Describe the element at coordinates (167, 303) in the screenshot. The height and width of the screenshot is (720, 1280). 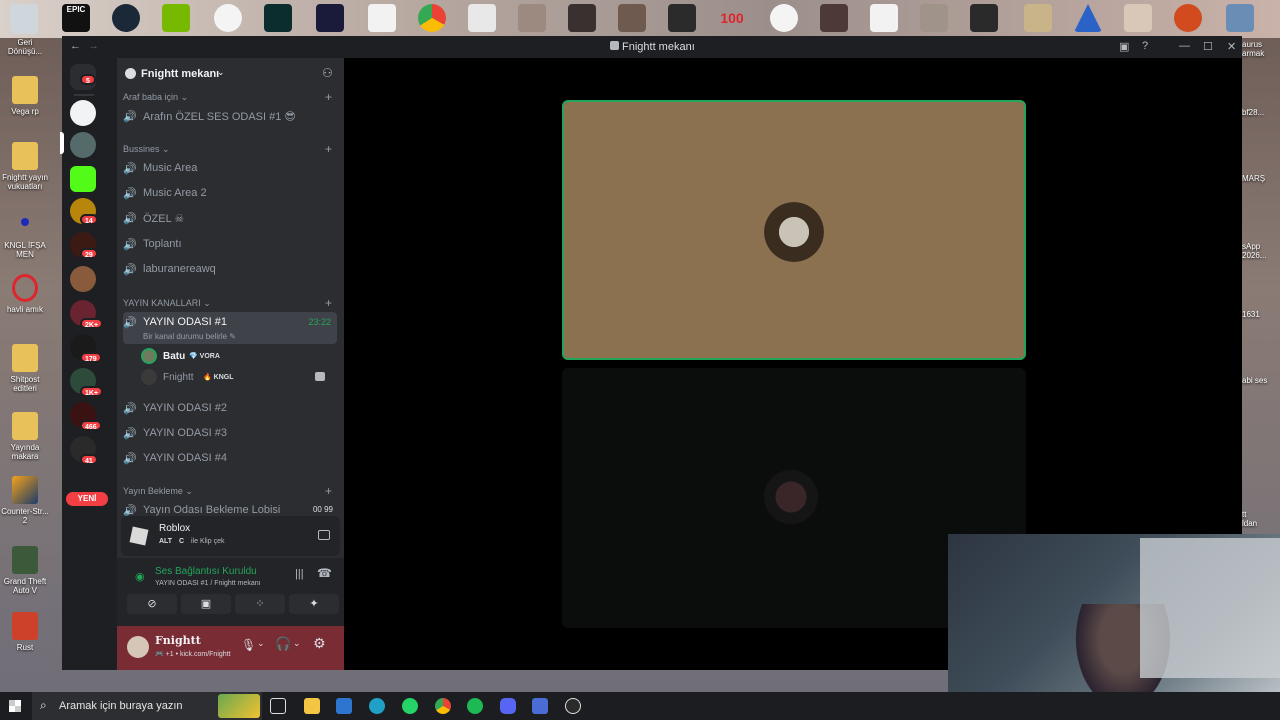
I see `category-header: YAYIN KANALLARI ⌄` at that location.